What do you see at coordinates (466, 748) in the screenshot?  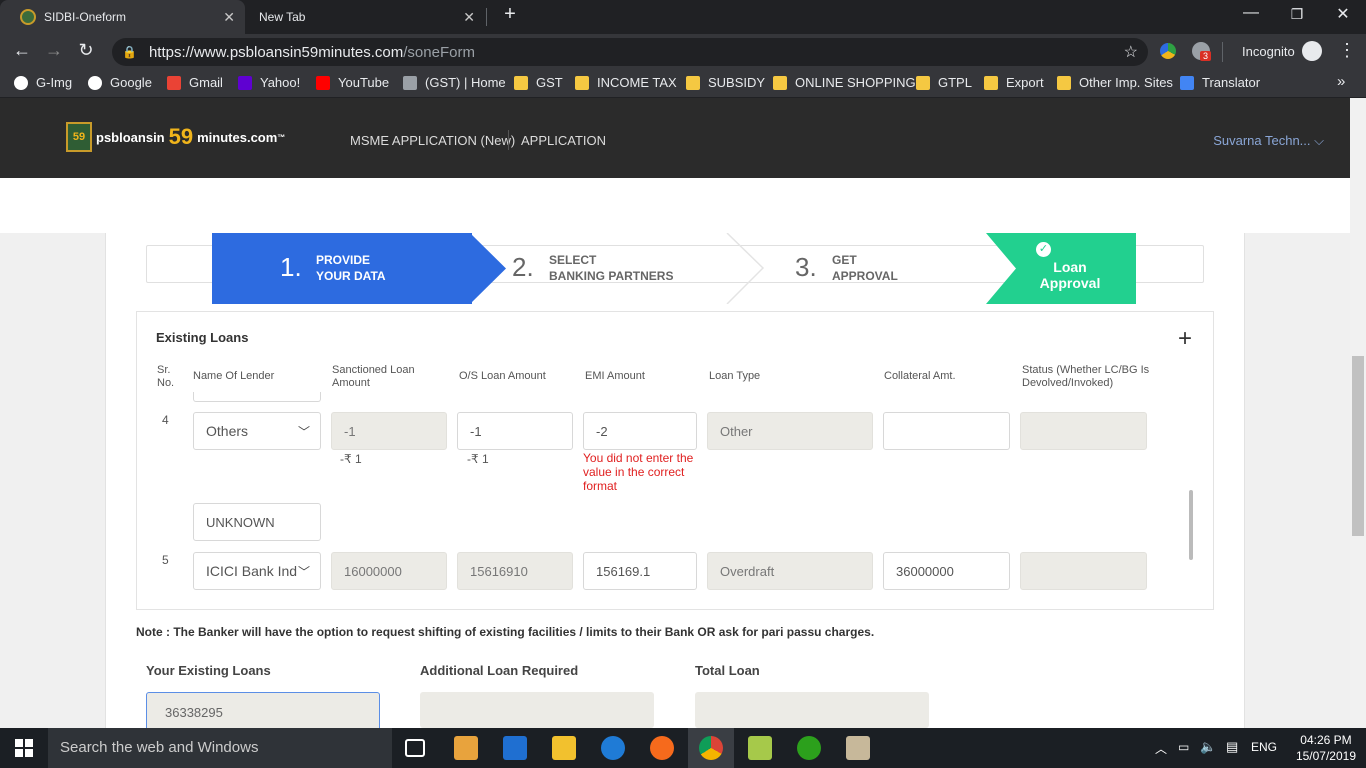 I see `media-player-icon` at bounding box center [466, 748].